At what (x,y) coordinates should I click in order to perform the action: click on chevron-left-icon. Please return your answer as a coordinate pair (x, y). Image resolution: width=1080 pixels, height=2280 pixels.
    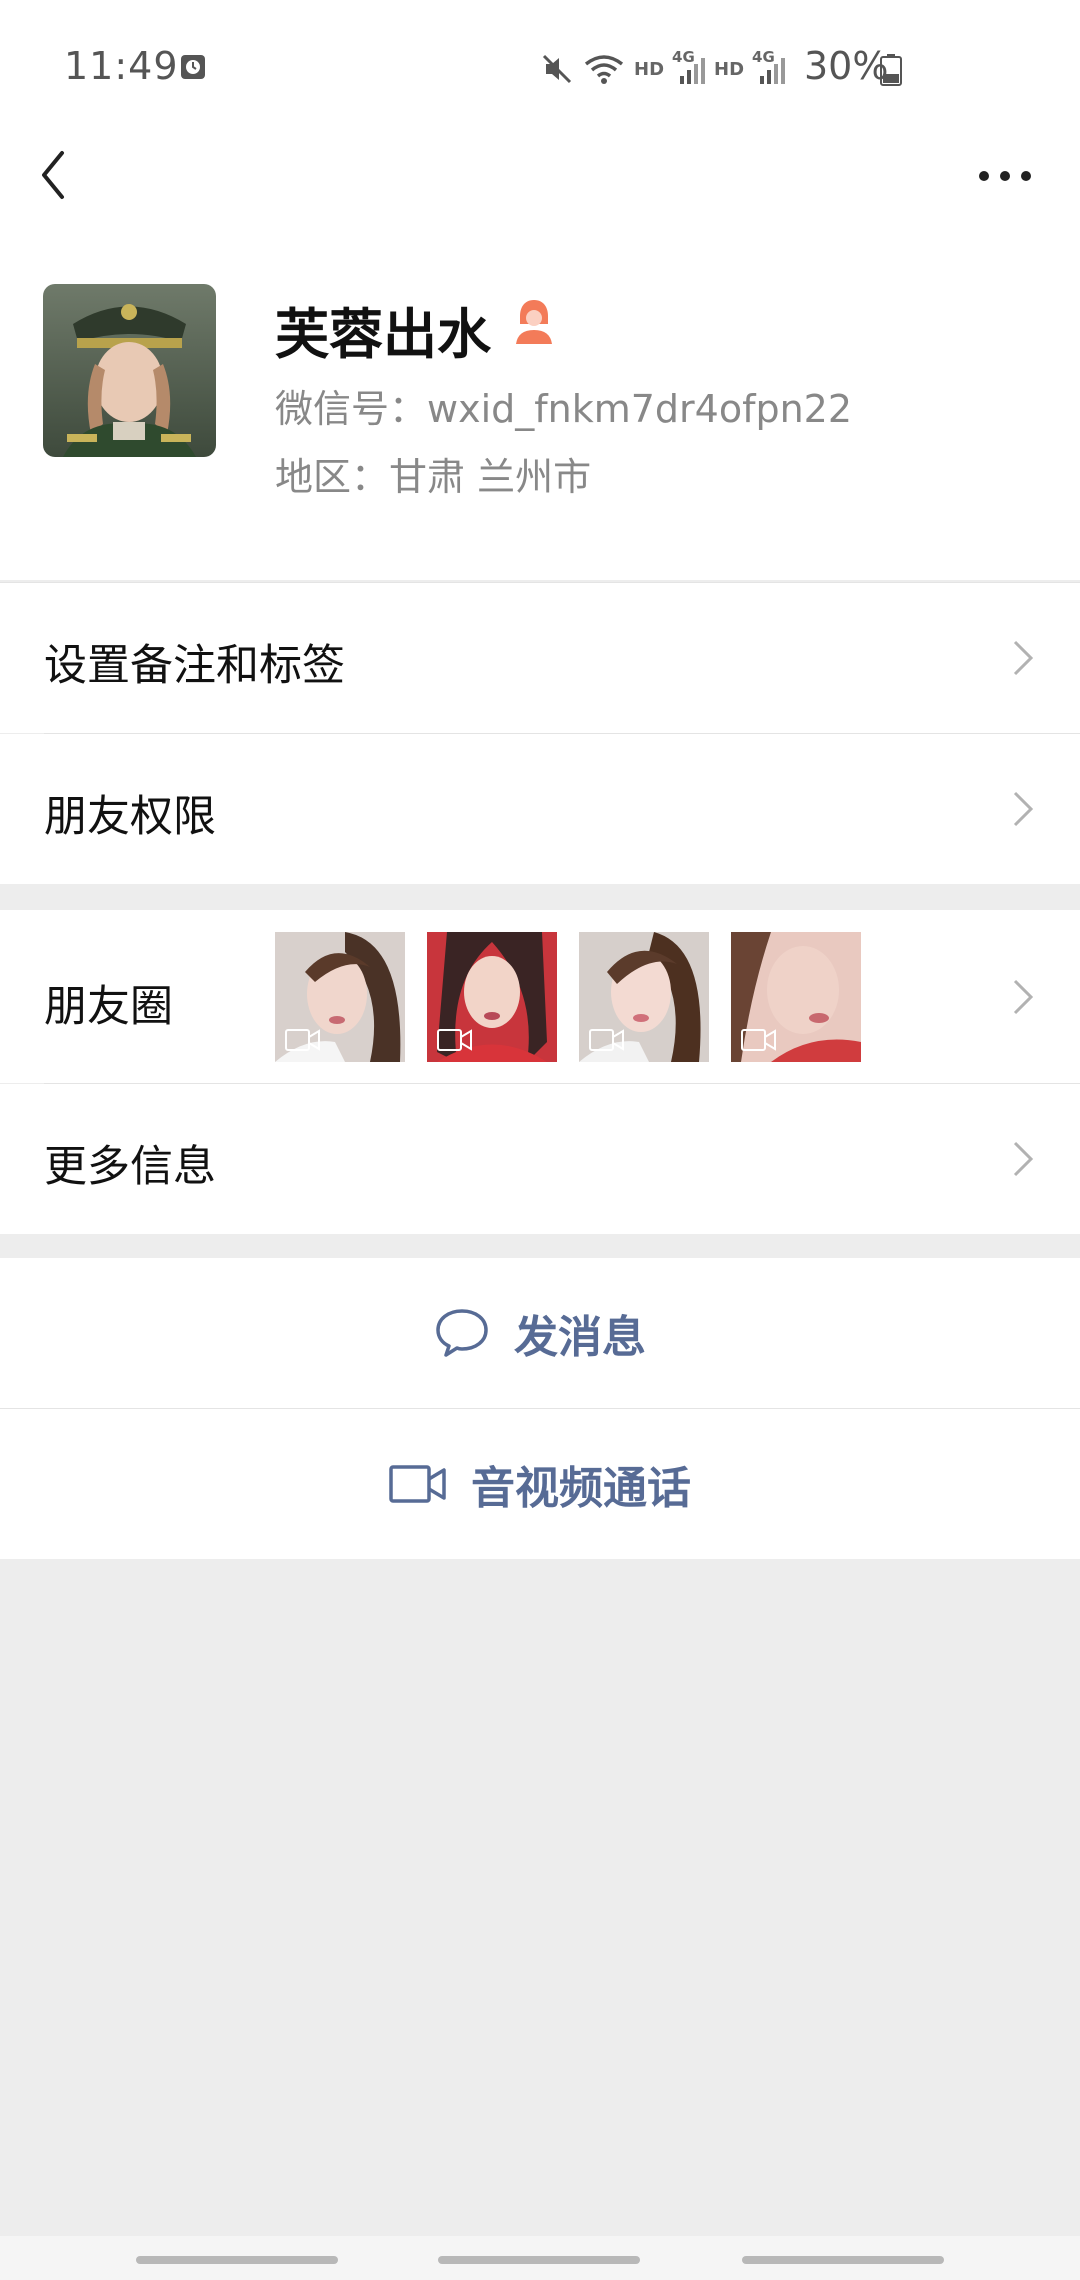
    Looking at the image, I should click on (54, 175).